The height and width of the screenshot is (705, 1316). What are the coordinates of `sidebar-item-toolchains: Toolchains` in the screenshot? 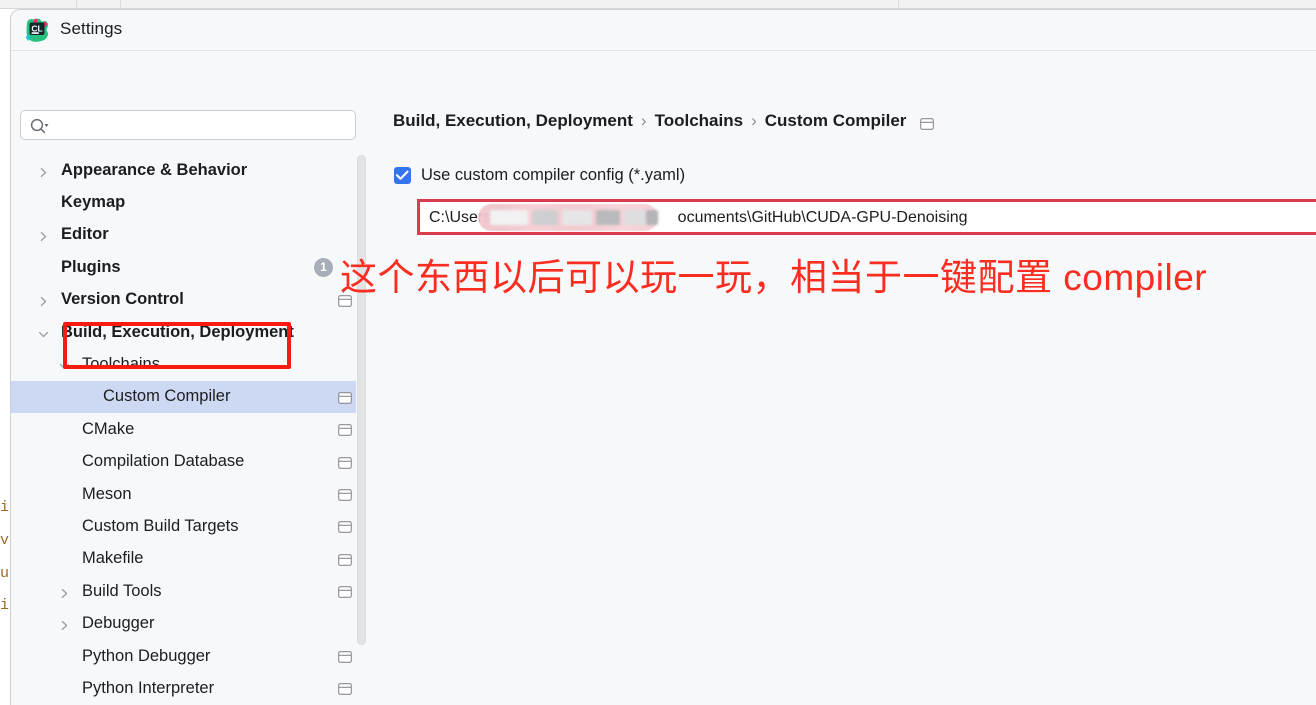 It's located at (188, 364).